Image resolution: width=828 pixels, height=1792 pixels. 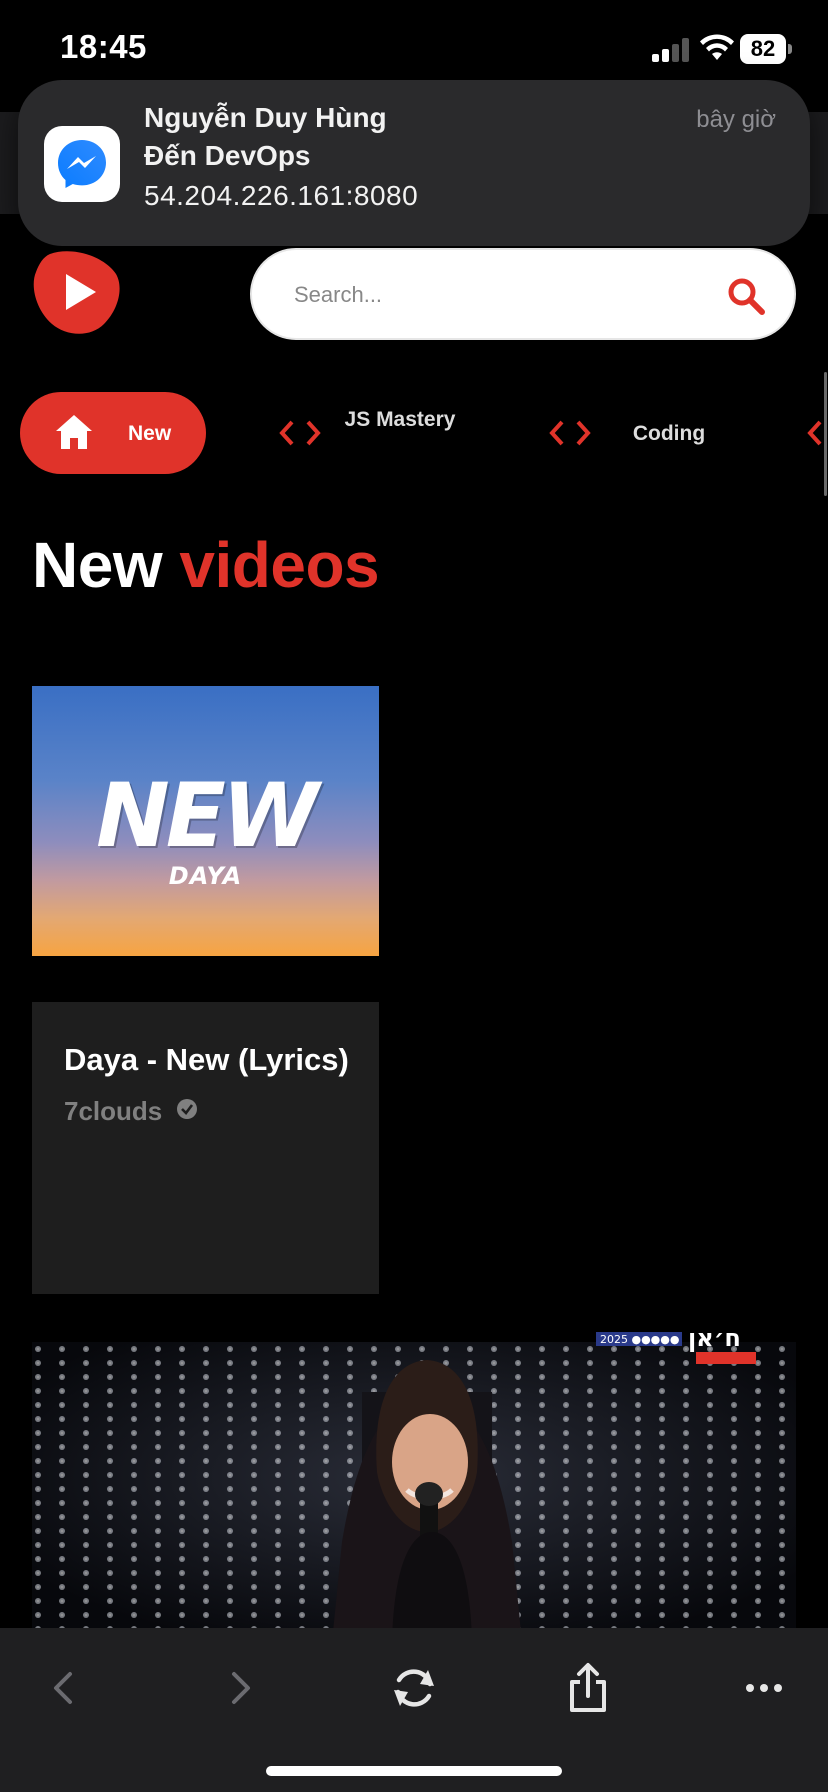 I want to click on chevron-right-icon, so click(x=240, y=1688).